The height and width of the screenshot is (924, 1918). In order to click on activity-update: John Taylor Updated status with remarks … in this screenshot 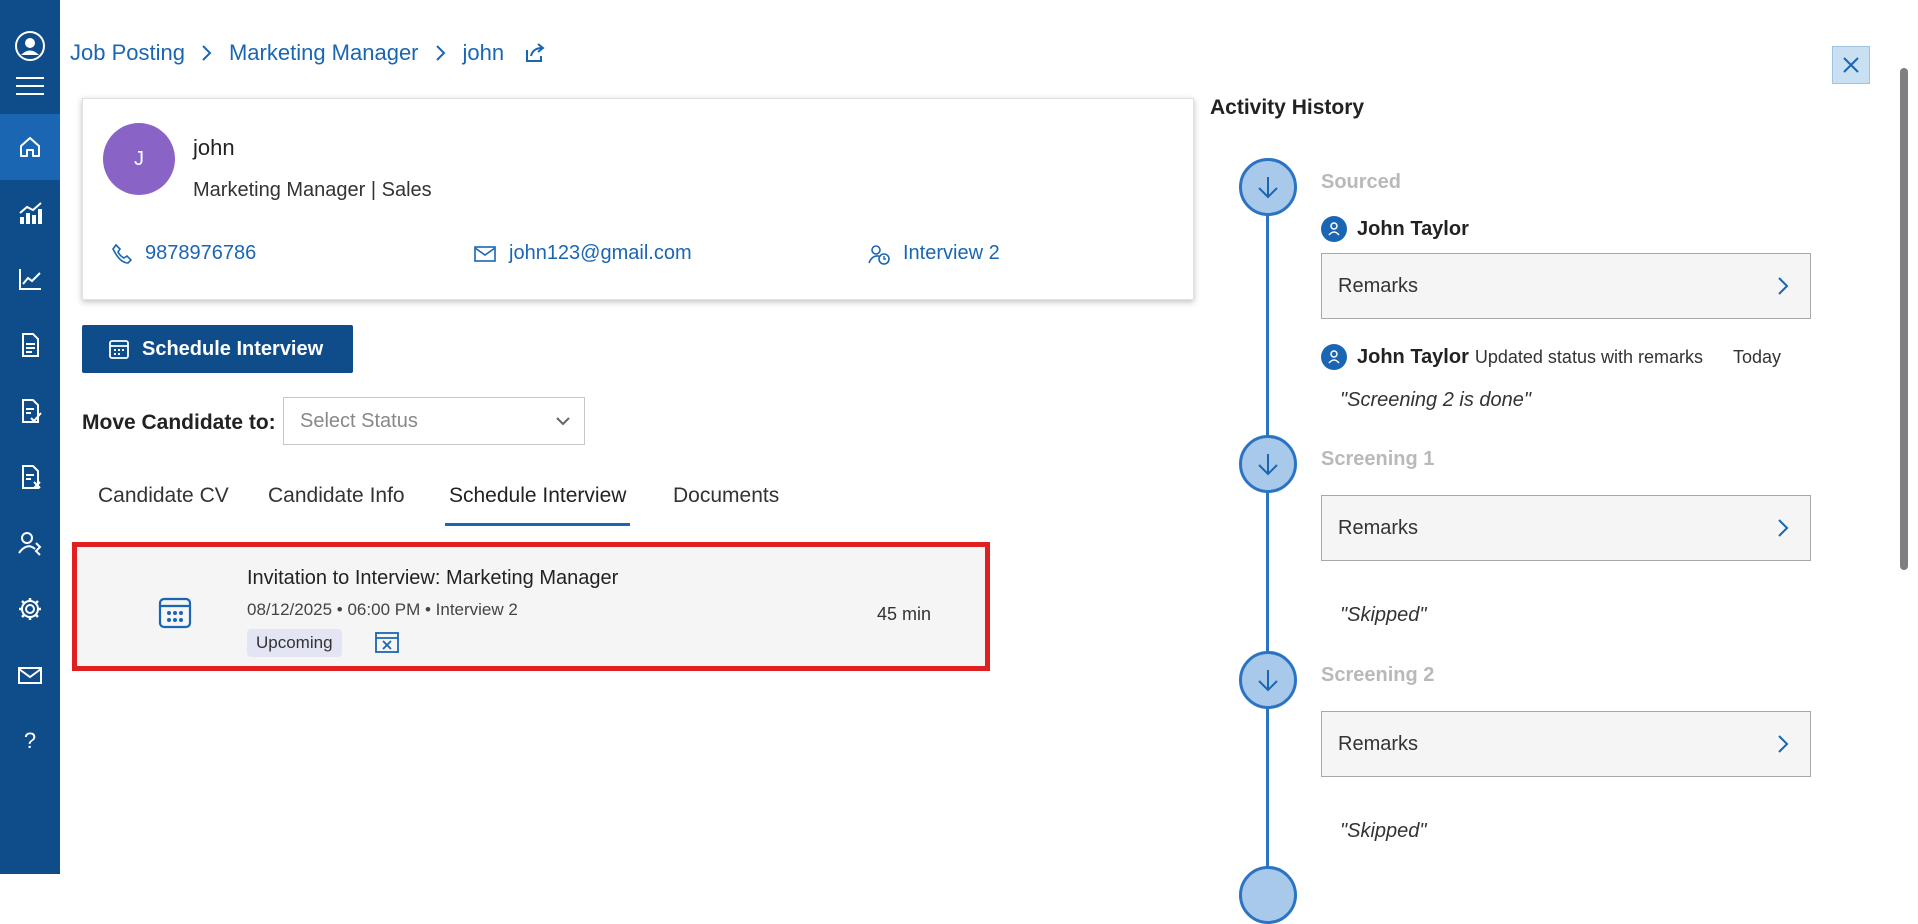, I will do `click(1551, 357)`.